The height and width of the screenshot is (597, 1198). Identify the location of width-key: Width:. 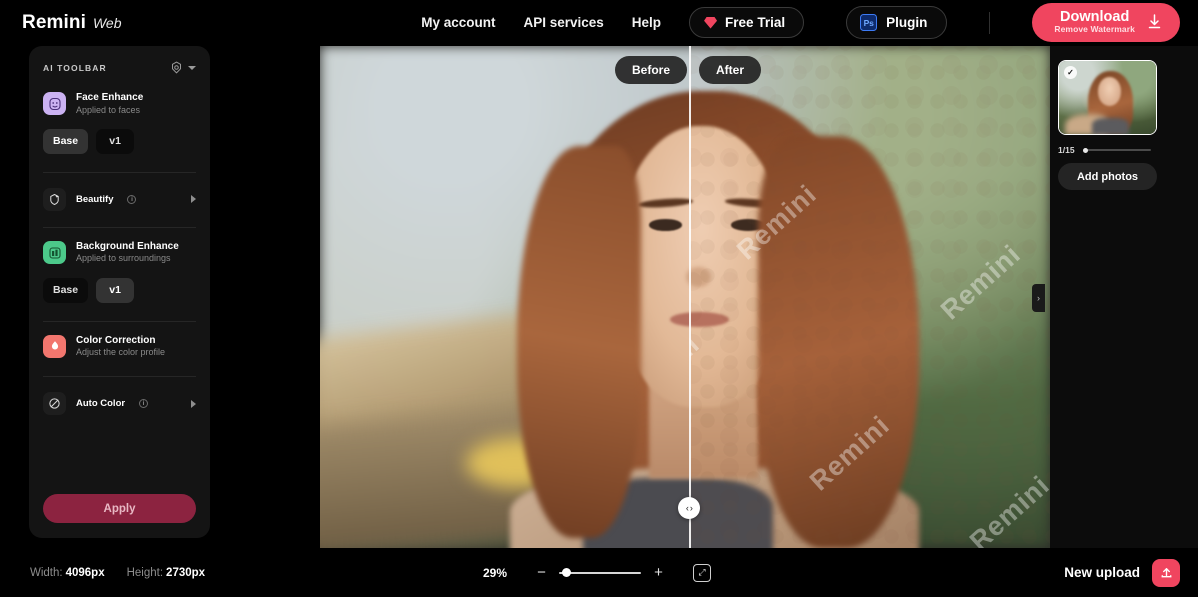
(46, 572).